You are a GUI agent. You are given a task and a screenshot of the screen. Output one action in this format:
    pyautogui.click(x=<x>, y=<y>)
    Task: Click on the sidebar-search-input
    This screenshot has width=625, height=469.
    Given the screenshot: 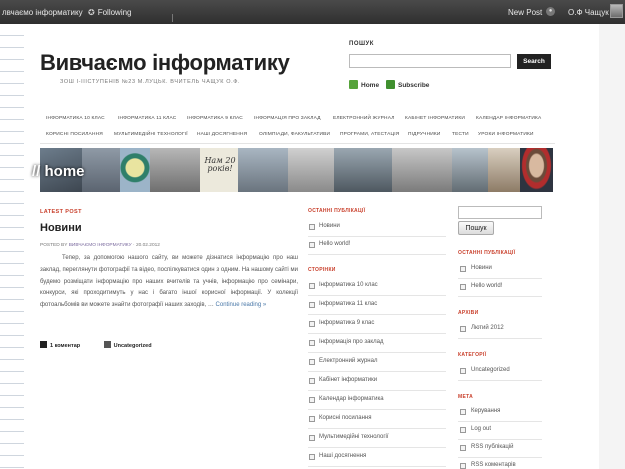 What is the action you would take?
    pyautogui.click(x=500, y=212)
    